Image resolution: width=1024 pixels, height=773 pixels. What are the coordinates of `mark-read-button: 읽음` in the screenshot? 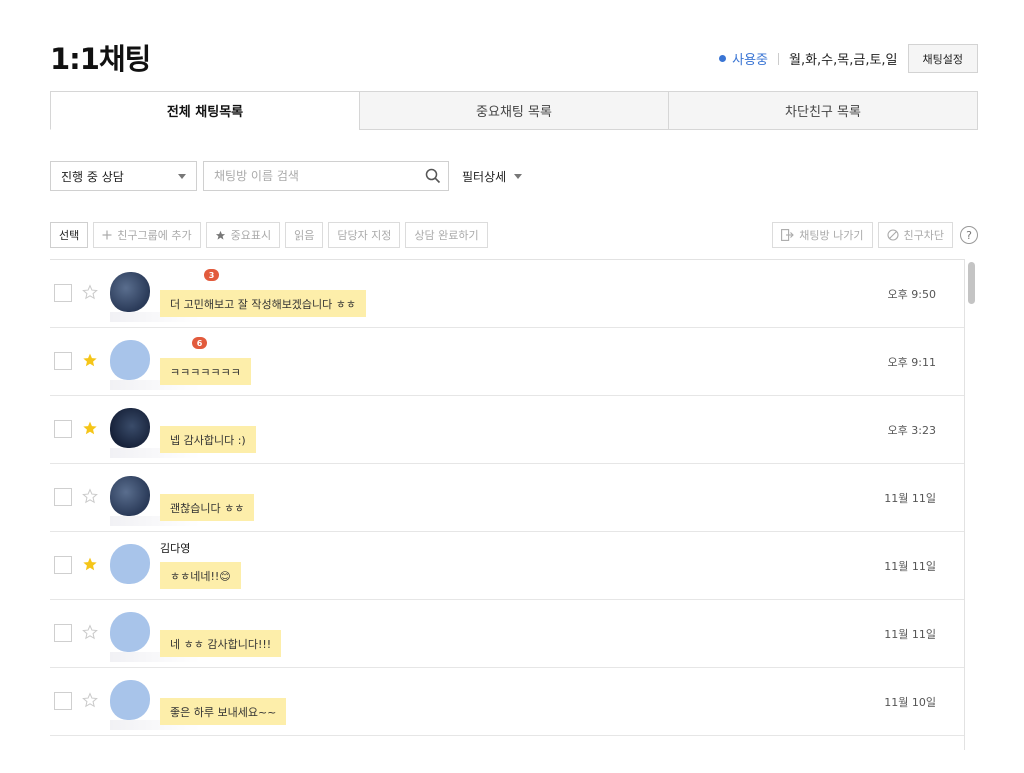 It's located at (304, 235).